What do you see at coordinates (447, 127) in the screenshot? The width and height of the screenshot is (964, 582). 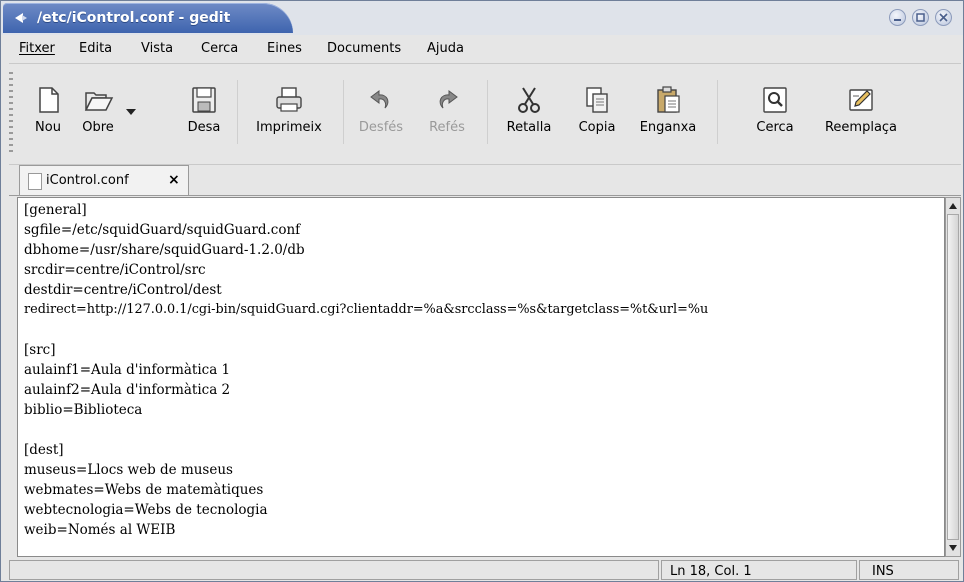 I see `redo-label: Refés` at bounding box center [447, 127].